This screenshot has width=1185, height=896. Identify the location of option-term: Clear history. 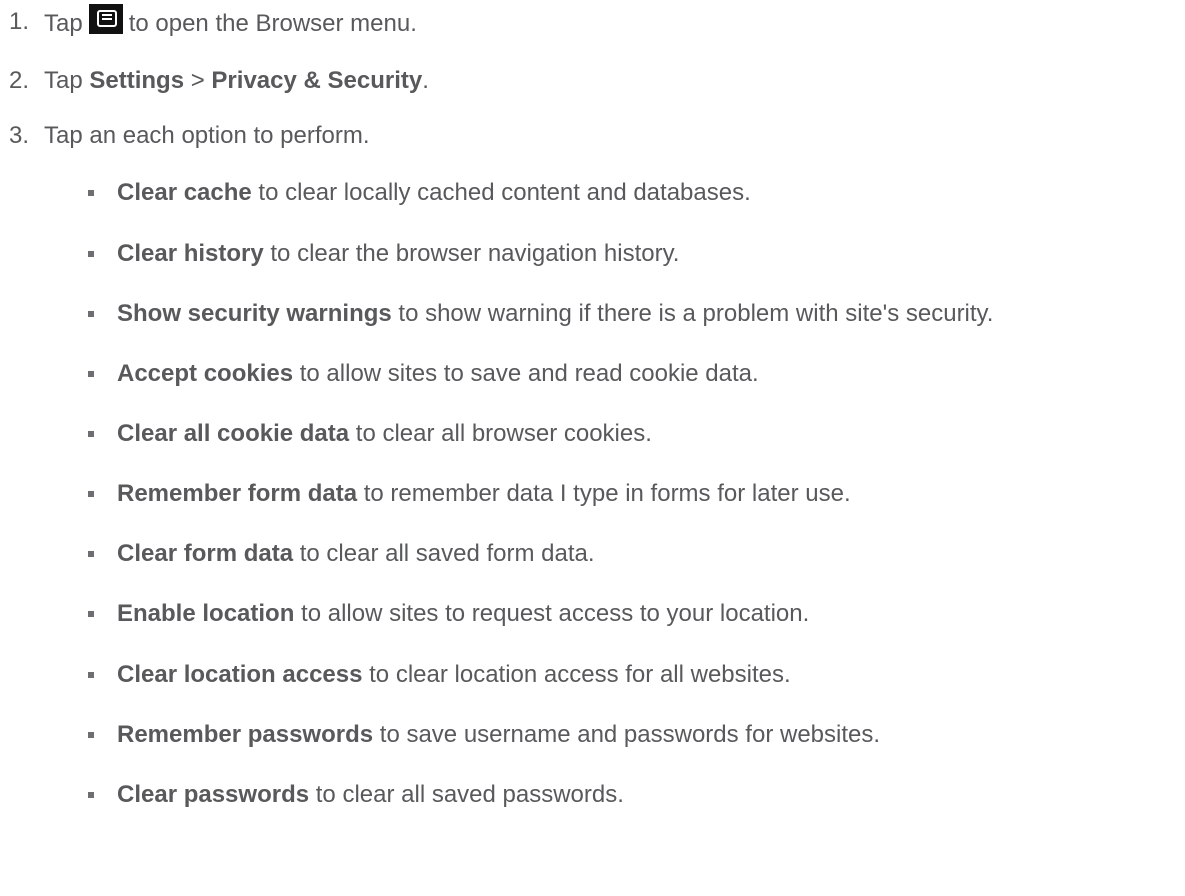
(190, 253).